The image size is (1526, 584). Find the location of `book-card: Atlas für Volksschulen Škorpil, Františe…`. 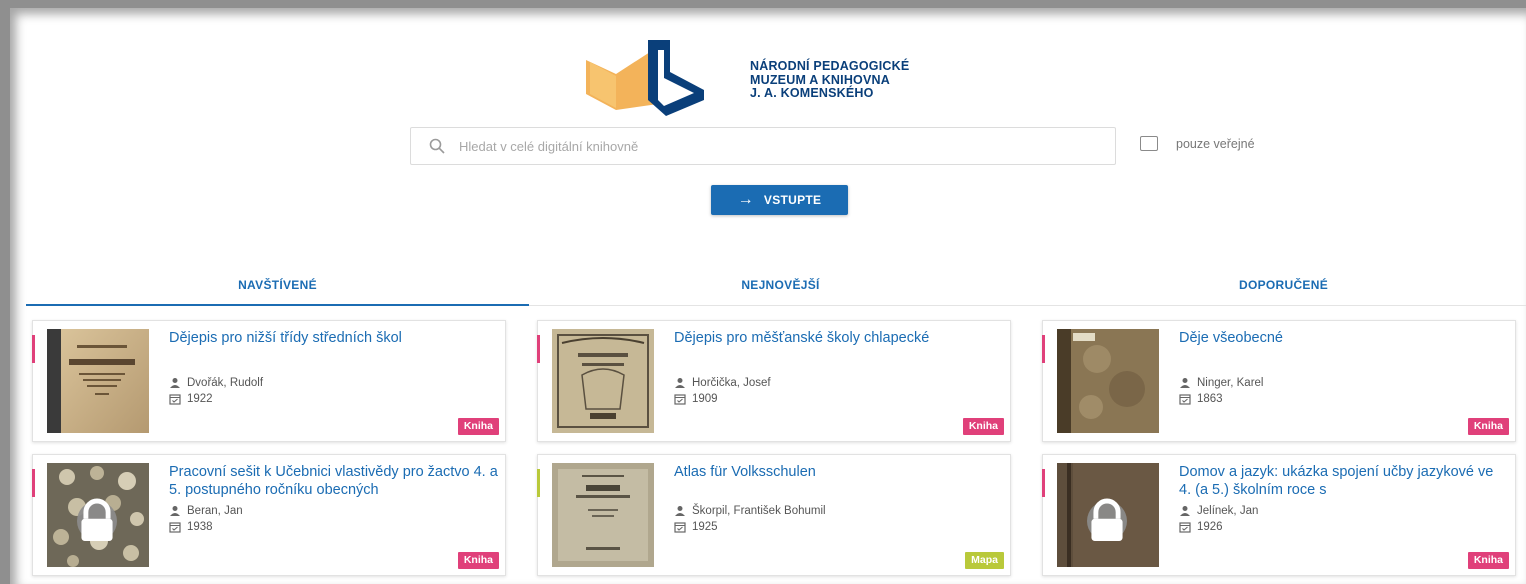

book-card: Atlas für Volksschulen Škorpil, Františe… is located at coordinates (774, 515).